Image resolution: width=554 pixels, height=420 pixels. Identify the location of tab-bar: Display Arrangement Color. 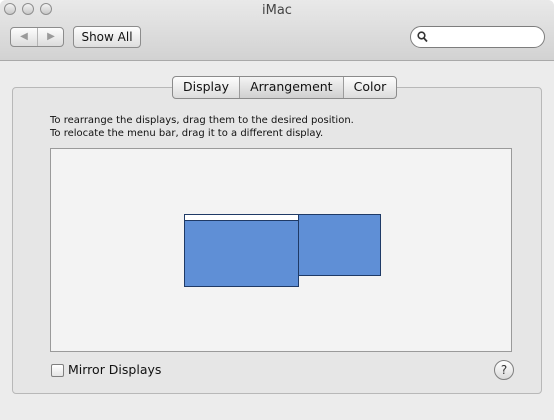
(285, 87).